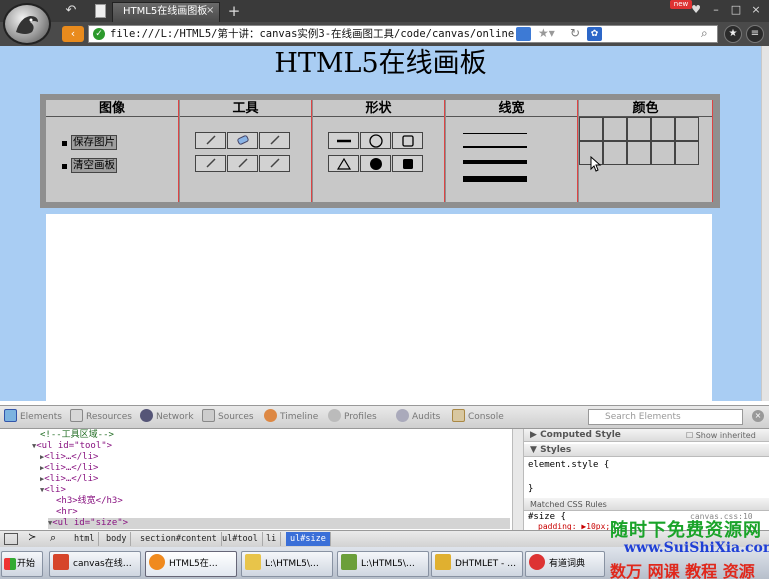  What do you see at coordinates (71, 11) in the screenshot?
I see `back-arrow-icon: ↶` at bounding box center [71, 11].